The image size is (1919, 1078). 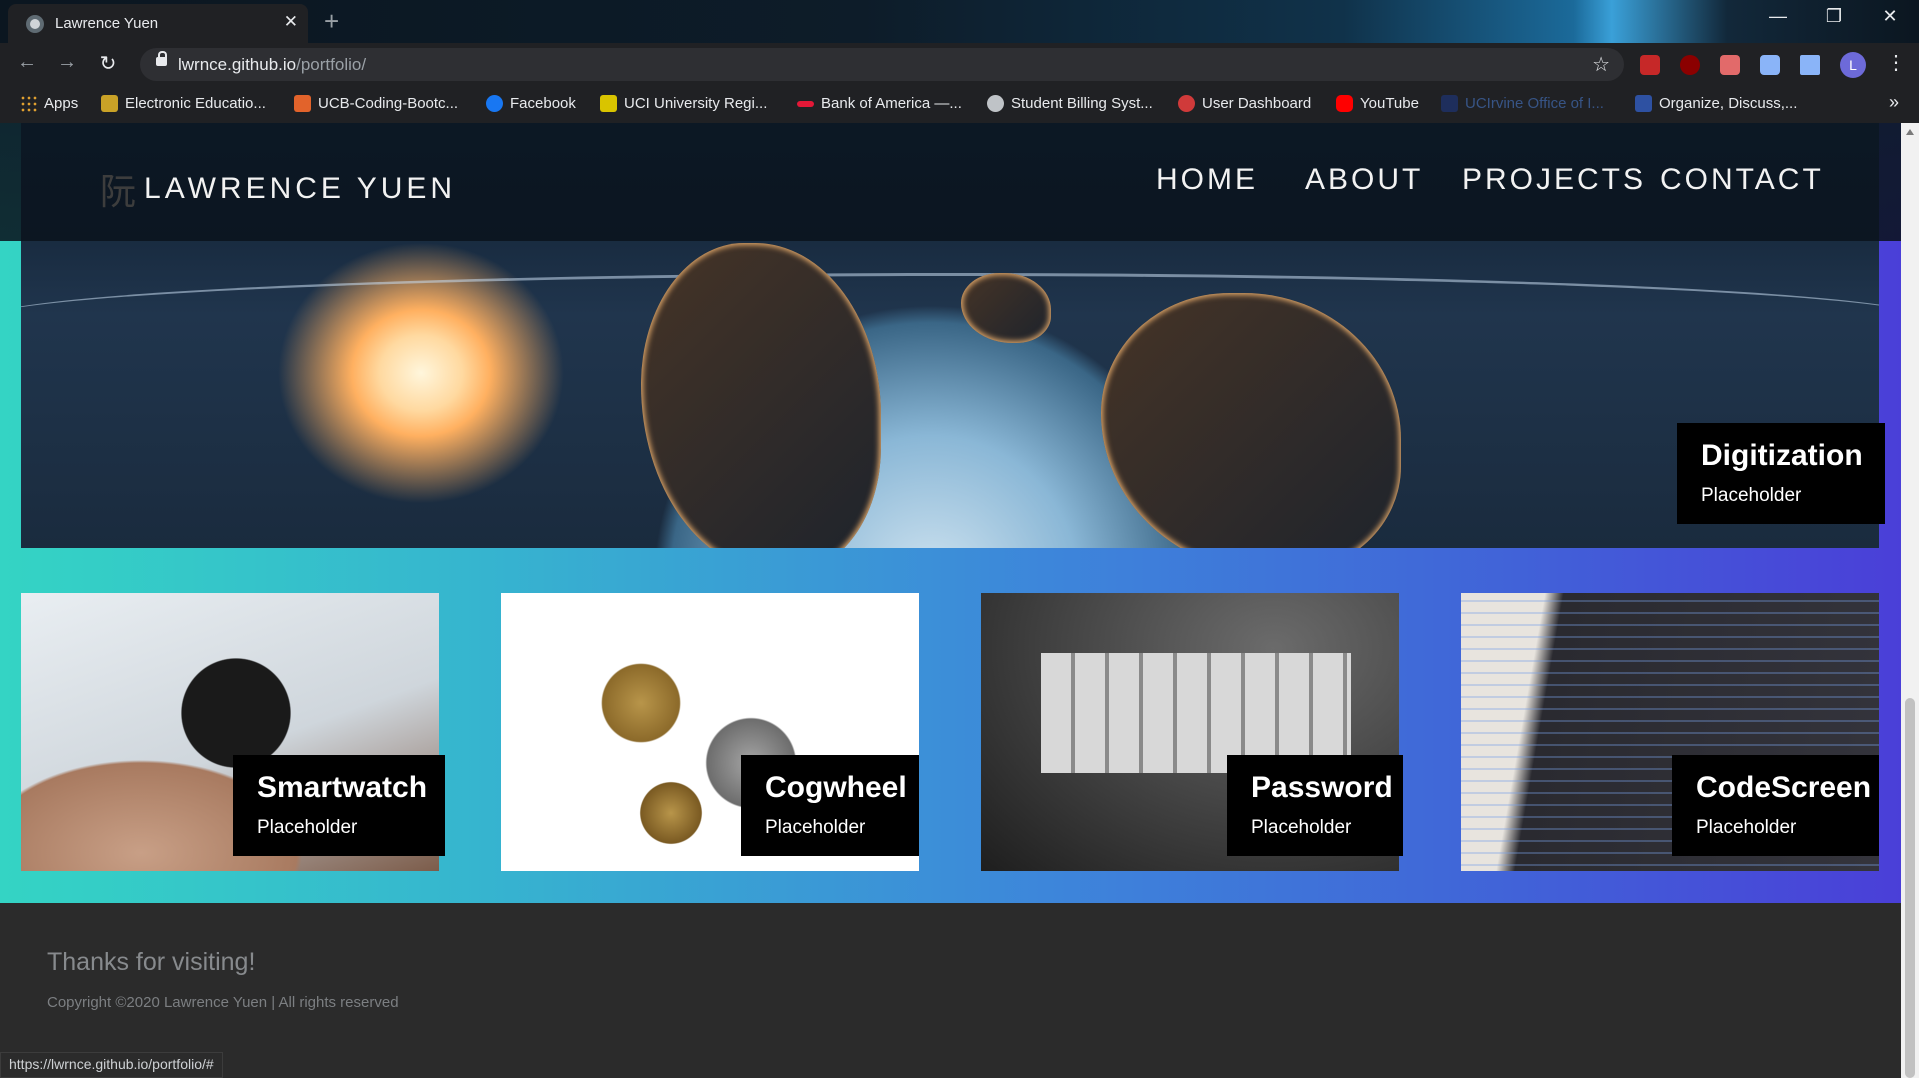 What do you see at coordinates (107, 23) in the screenshot?
I see `tab-title: Lawrence Yuen` at bounding box center [107, 23].